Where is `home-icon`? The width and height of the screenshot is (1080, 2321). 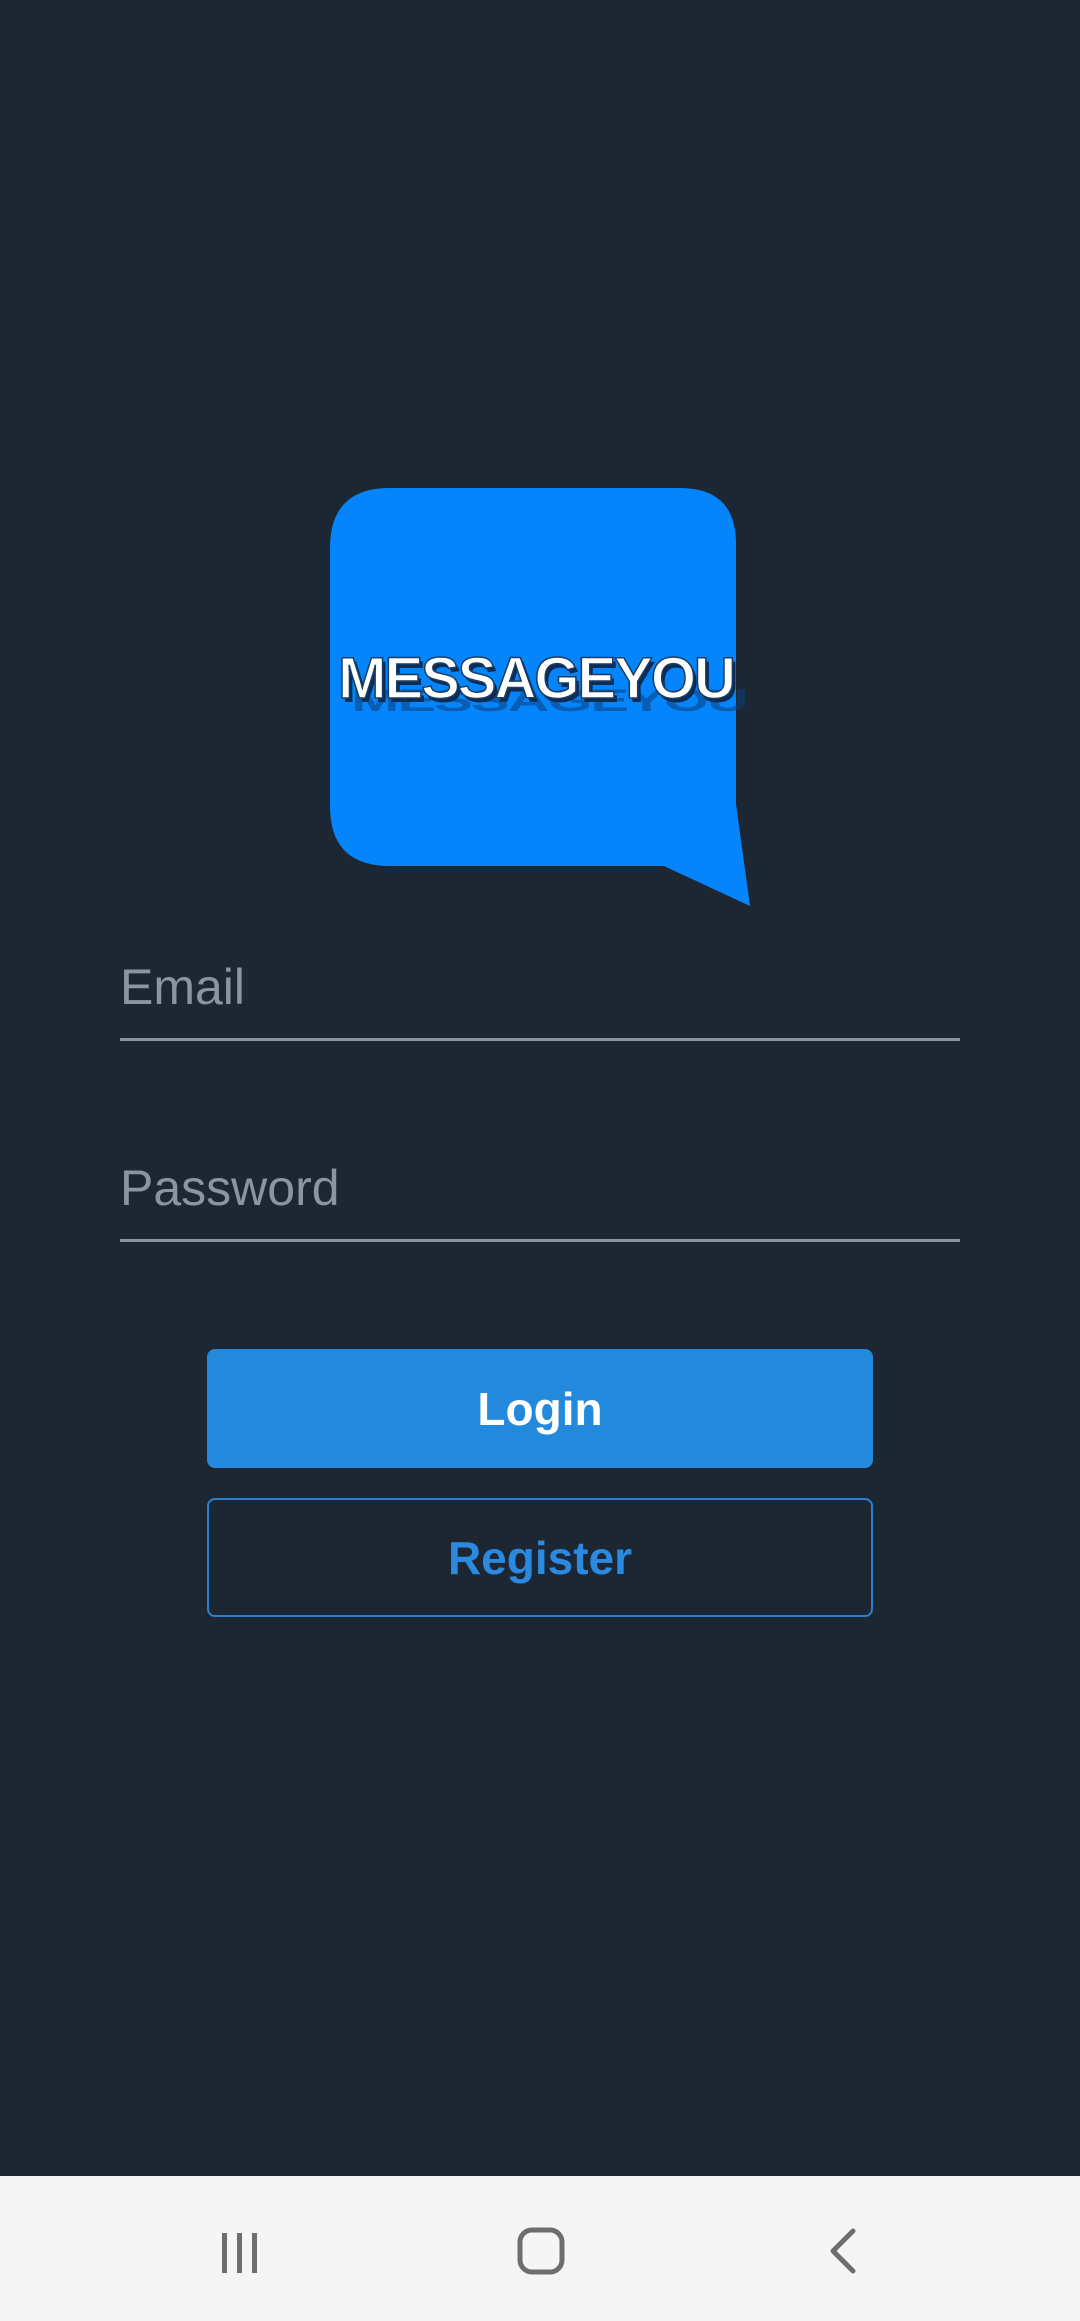
home-icon is located at coordinates (541, 2251).